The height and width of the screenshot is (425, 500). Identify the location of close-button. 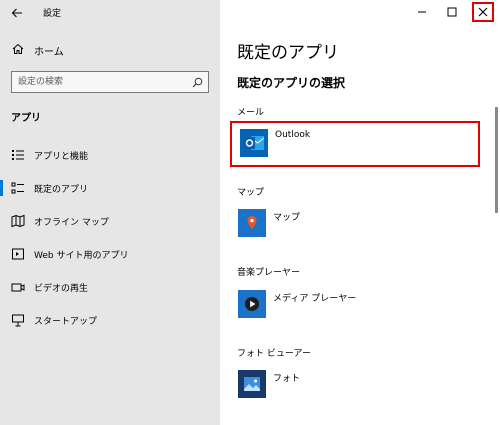
(483, 12).